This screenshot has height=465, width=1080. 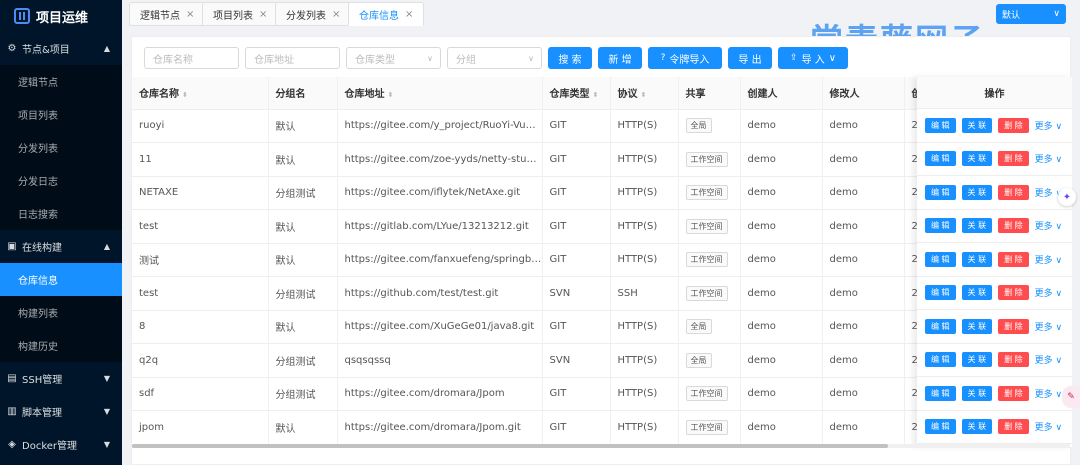 What do you see at coordinates (61, 213) in the screenshot?
I see `sidebar-item-log-search: 日志搜索` at bounding box center [61, 213].